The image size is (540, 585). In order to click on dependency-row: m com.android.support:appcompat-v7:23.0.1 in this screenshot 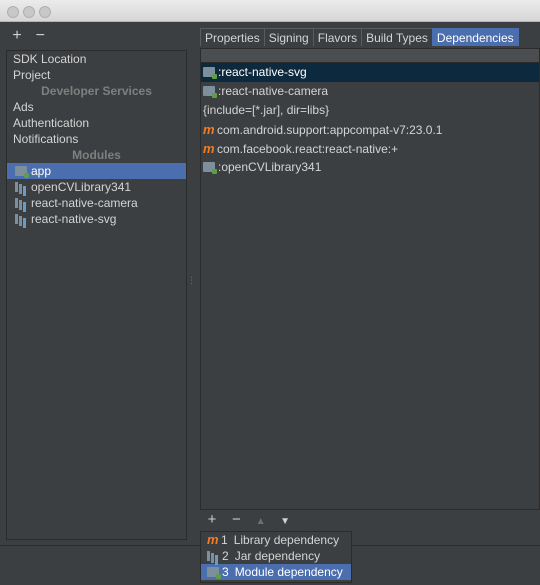, I will do `click(370, 129)`.